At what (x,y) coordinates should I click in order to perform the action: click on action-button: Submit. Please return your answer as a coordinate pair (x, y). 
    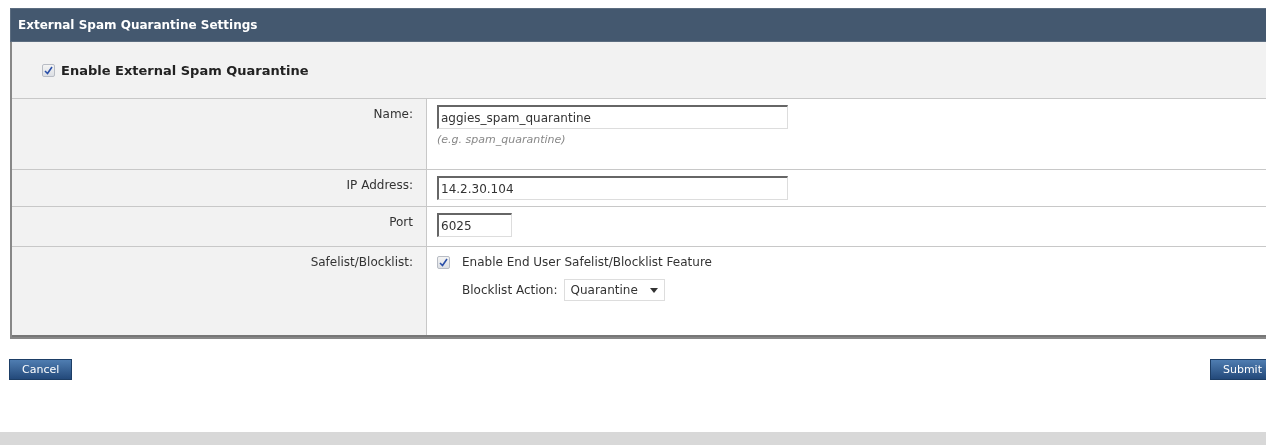
    Looking at the image, I should click on (1237, 369).